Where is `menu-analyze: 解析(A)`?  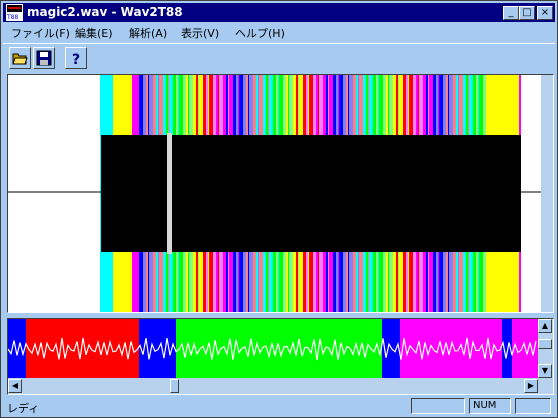 menu-analyze: 解析(A) is located at coordinates (148, 33).